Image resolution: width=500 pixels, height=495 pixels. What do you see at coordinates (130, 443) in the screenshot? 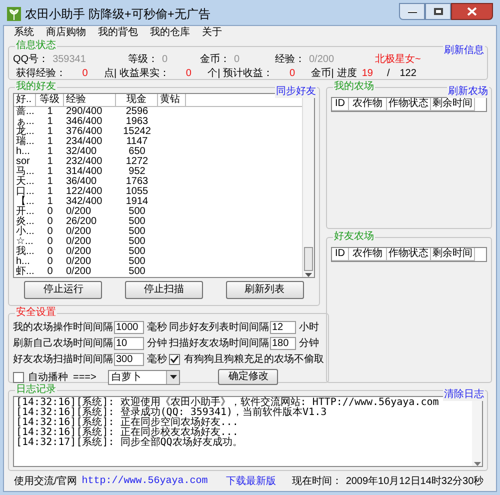
I see `log-line: [14:32:17][系统]: 同步全部QQ农场好友成功。` at bounding box center [130, 443].